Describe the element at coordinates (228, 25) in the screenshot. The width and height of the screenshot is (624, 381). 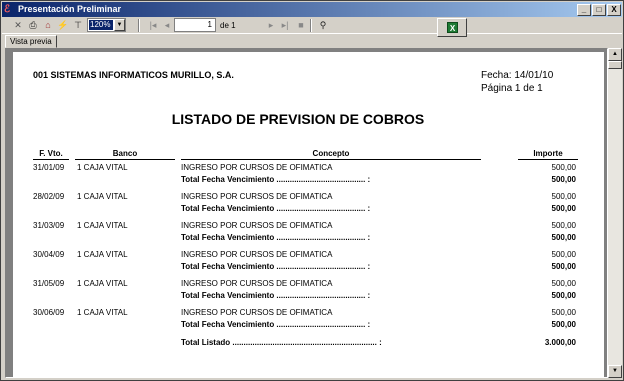
I see `page-count-label: de 1` at that location.